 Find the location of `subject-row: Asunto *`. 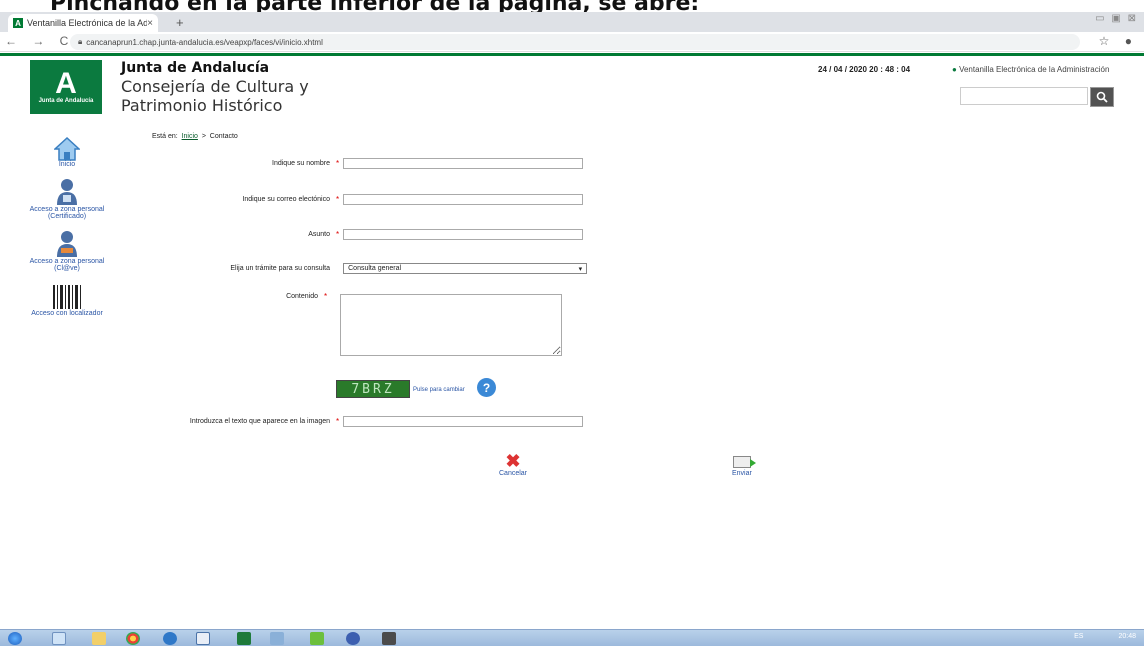

subject-row: Asunto * is located at coordinates (292, 234).